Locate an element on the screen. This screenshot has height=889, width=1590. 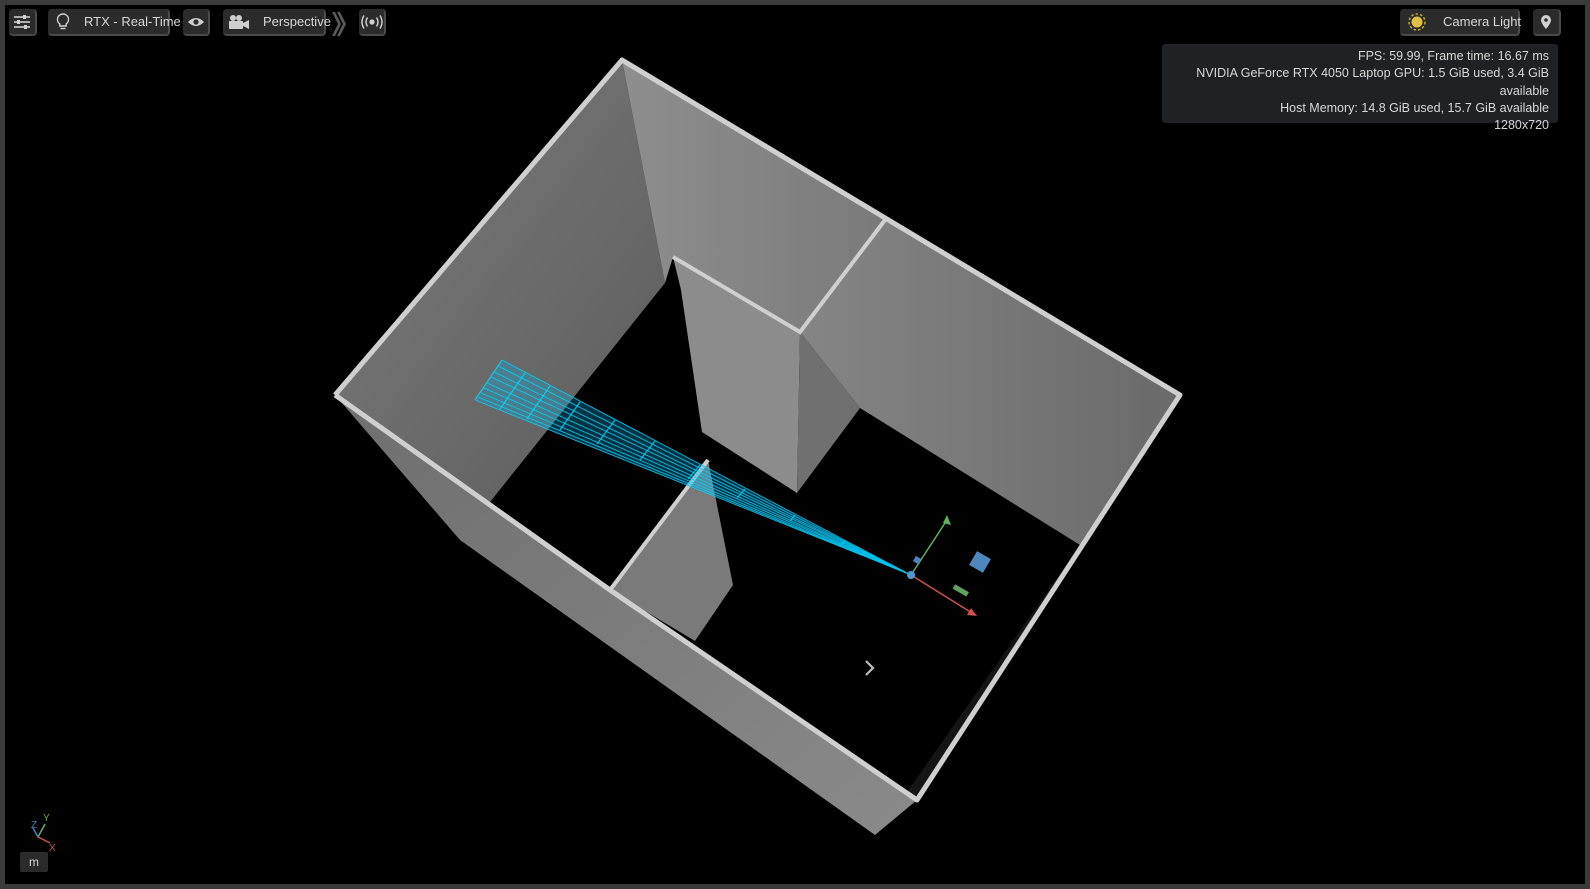
renderer-menu: RTX - Real-Time is located at coordinates (114, 22).